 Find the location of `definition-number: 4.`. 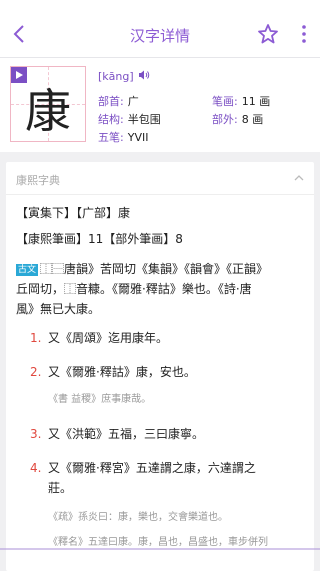

definition-number: 4. is located at coordinates (36, 468).